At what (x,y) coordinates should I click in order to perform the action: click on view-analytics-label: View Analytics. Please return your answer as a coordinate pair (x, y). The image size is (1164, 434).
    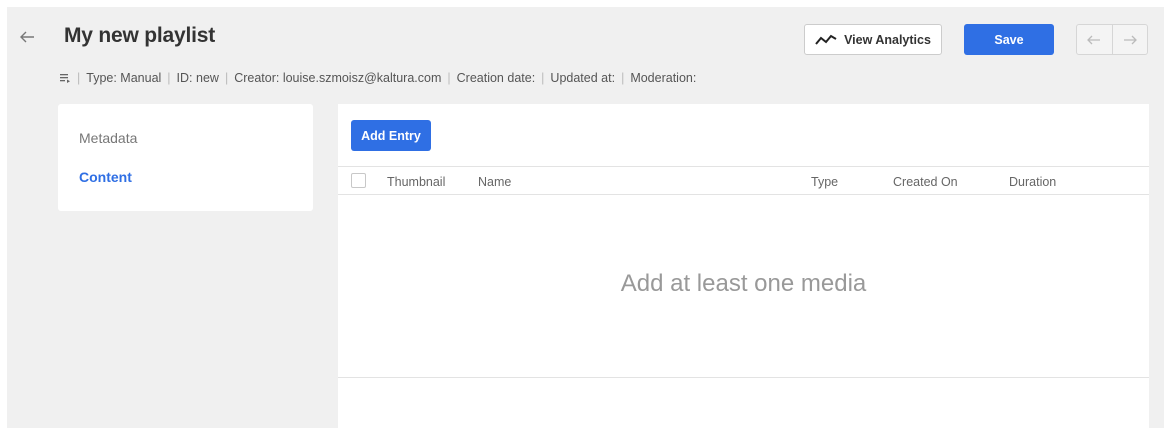
    Looking at the image, I should click on (887, 40).